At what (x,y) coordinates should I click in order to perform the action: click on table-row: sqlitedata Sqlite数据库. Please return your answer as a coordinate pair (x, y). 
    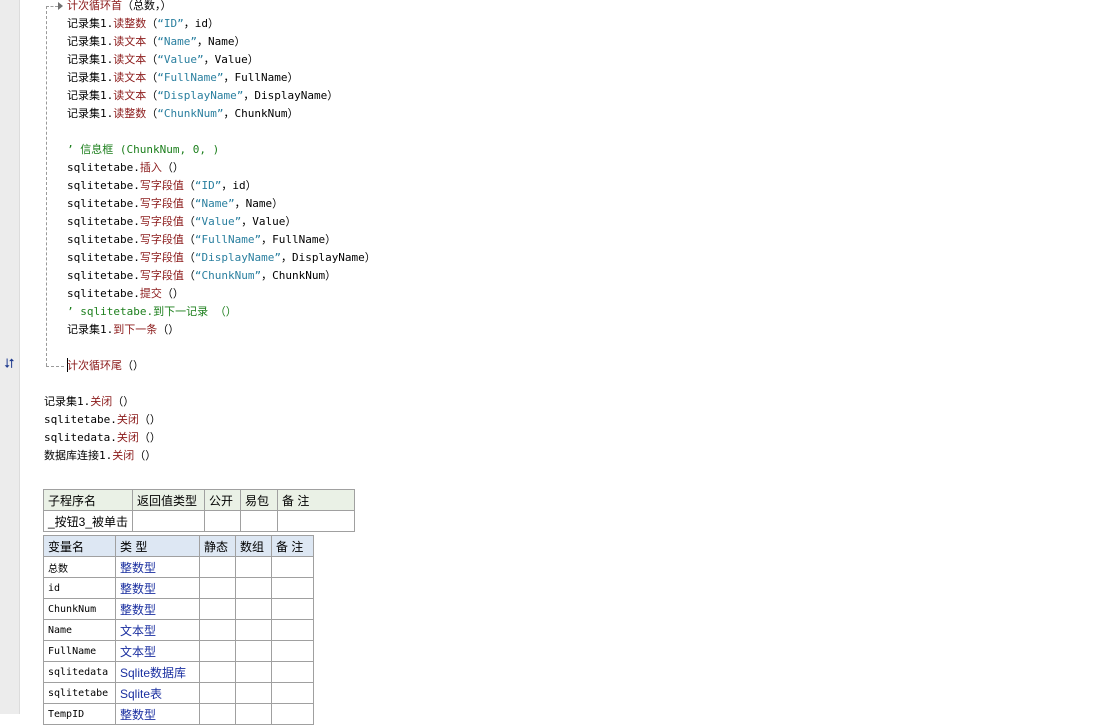
    Looking at the image, I should click on (178, 672).